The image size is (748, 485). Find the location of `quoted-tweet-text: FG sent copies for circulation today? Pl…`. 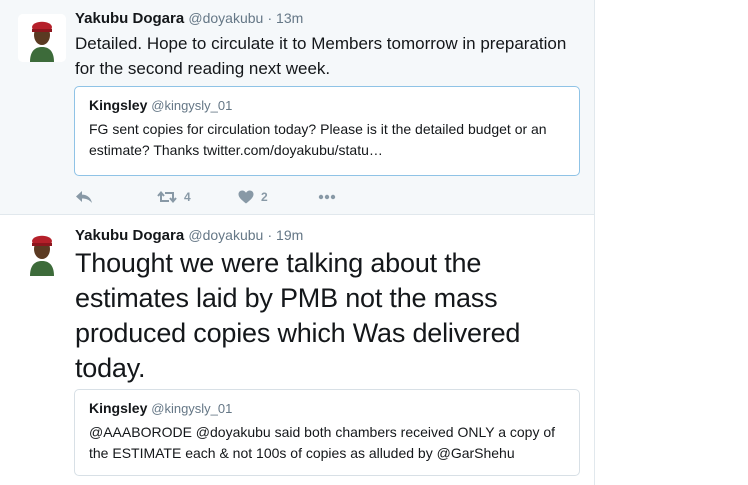

quoted-tweet-text: FG sent copies for circulation today? Pl… is located at coordinates (318, 139).